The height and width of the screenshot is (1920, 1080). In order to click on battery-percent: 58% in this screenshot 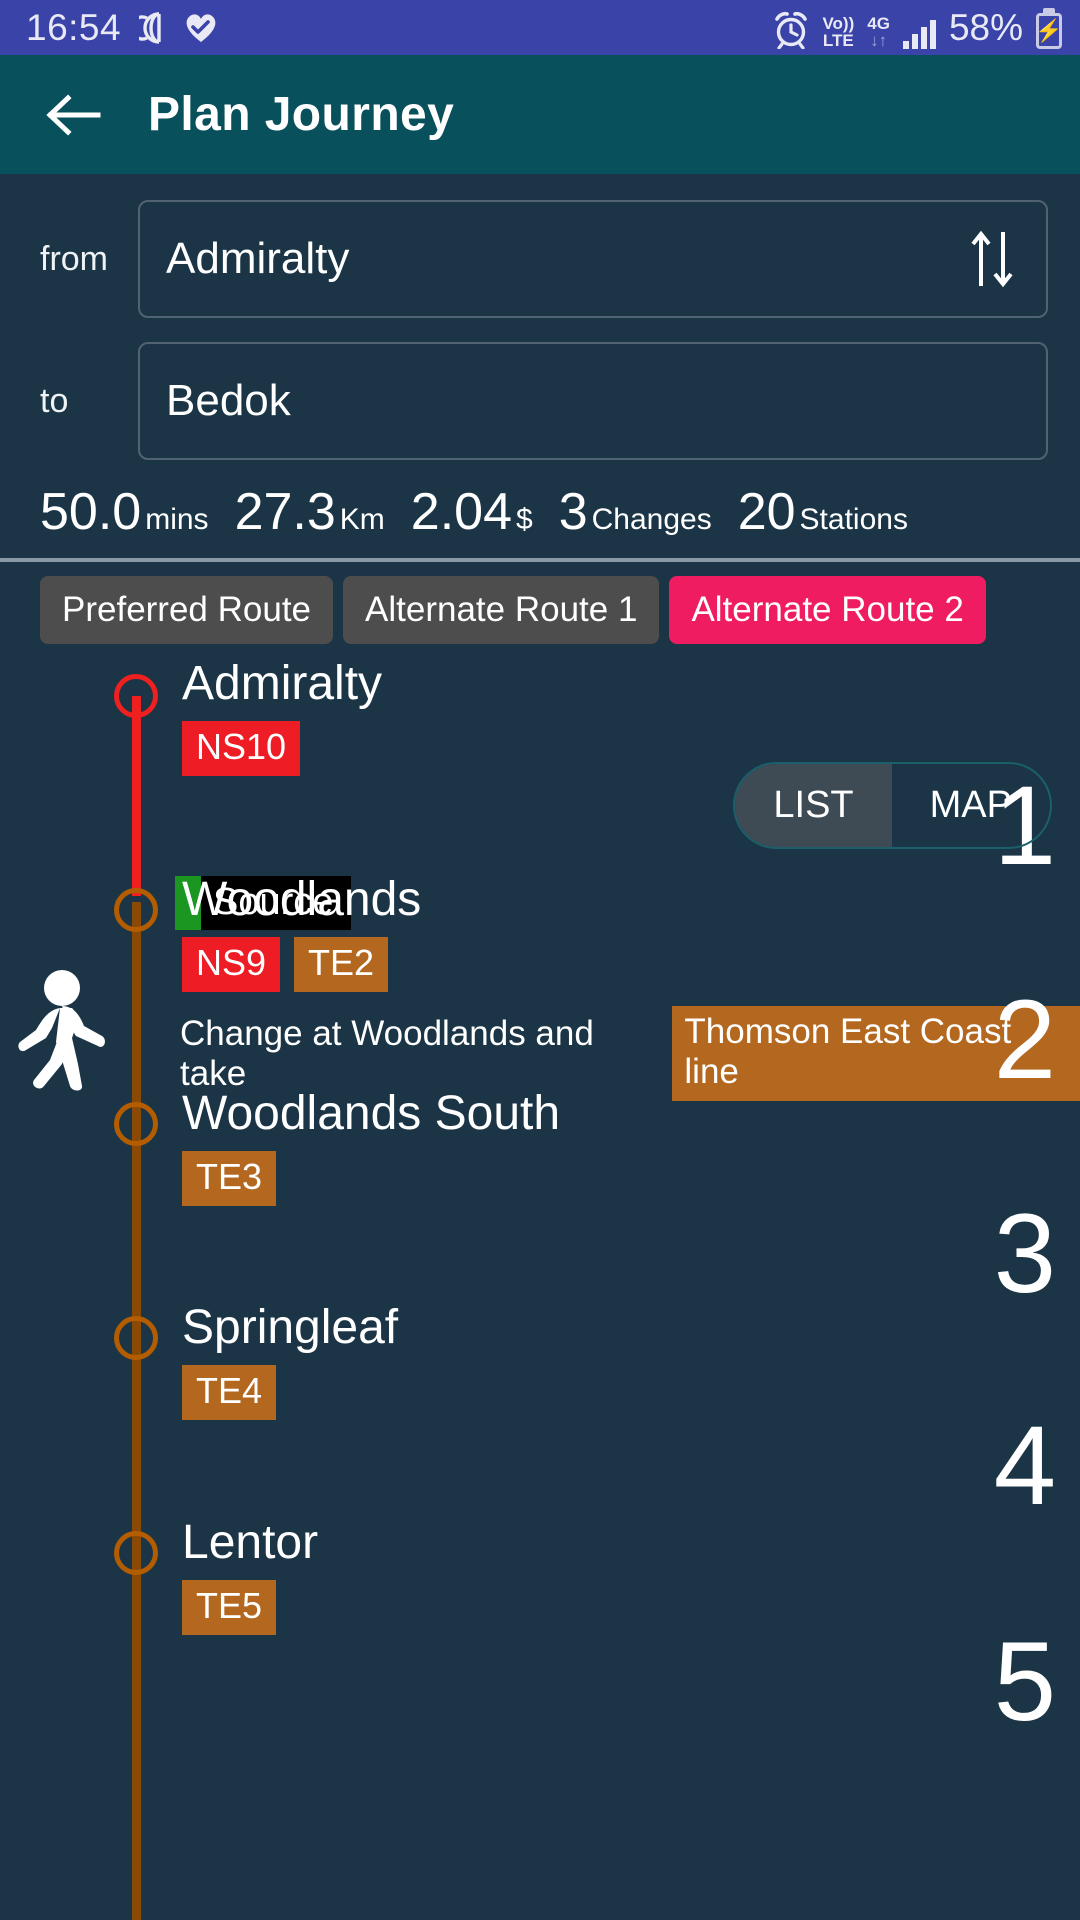, I will do `click(985, 27)`.